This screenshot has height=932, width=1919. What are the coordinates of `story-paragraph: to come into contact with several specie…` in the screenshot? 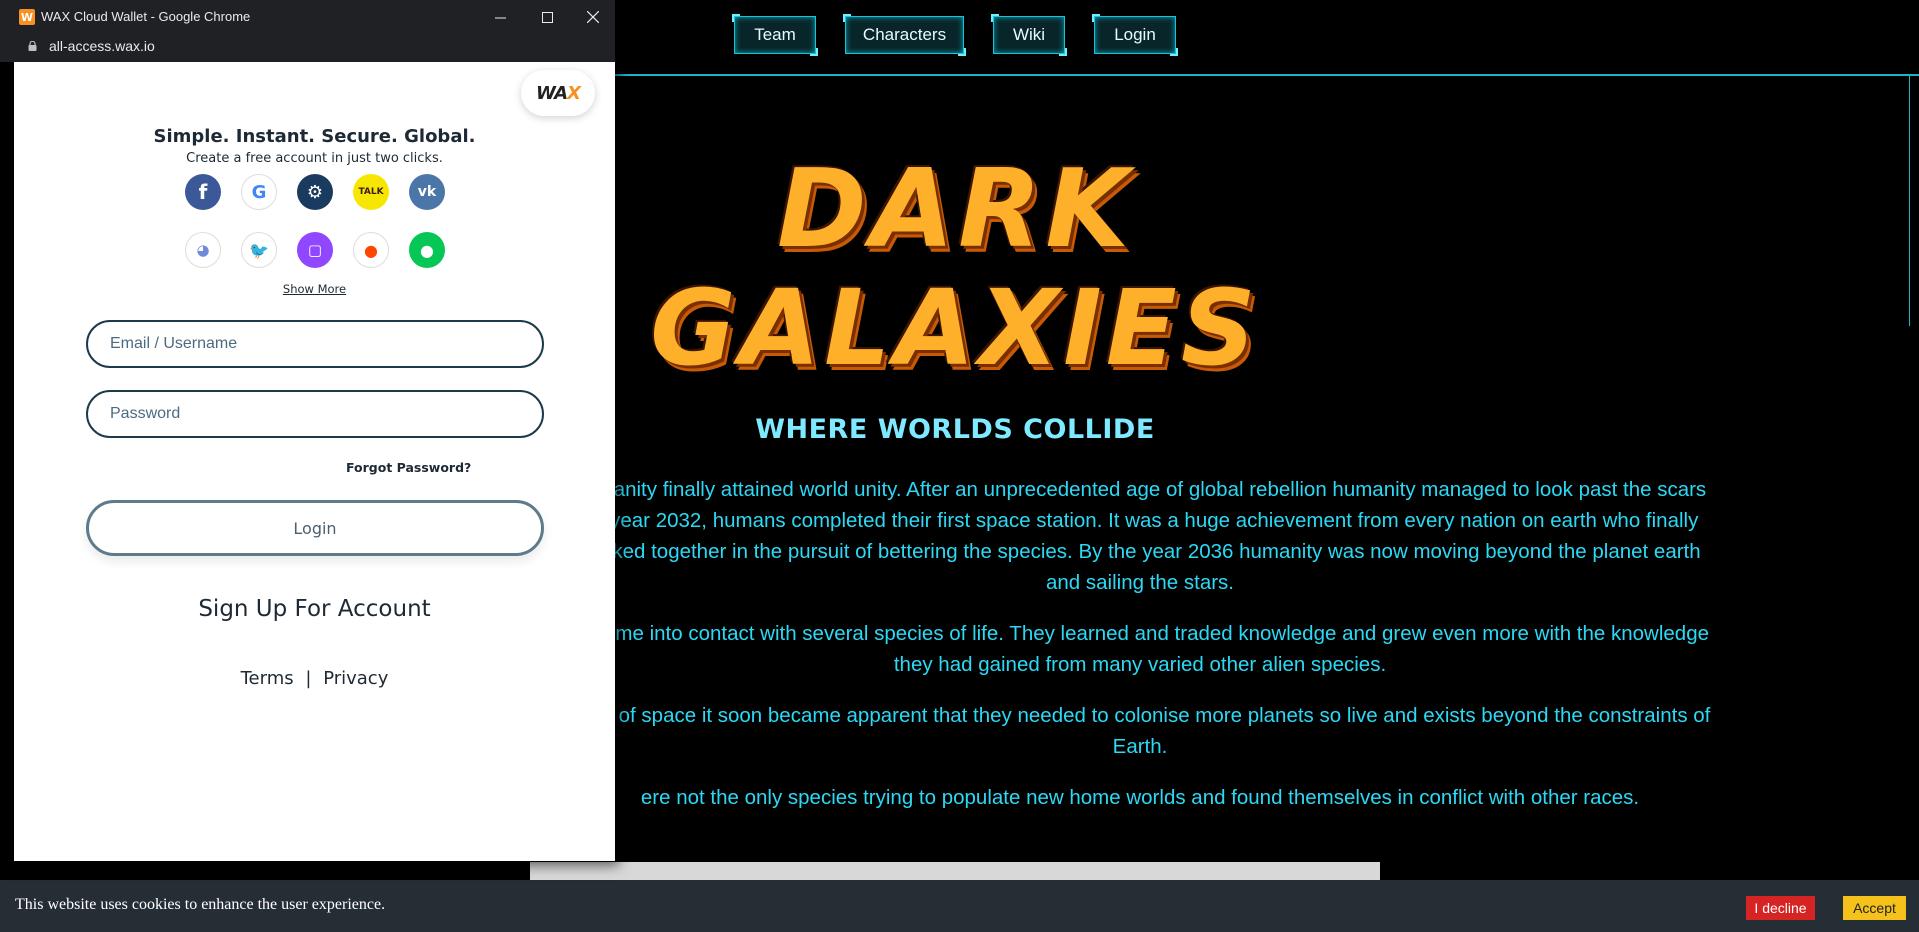 It's located at (1140, 649).